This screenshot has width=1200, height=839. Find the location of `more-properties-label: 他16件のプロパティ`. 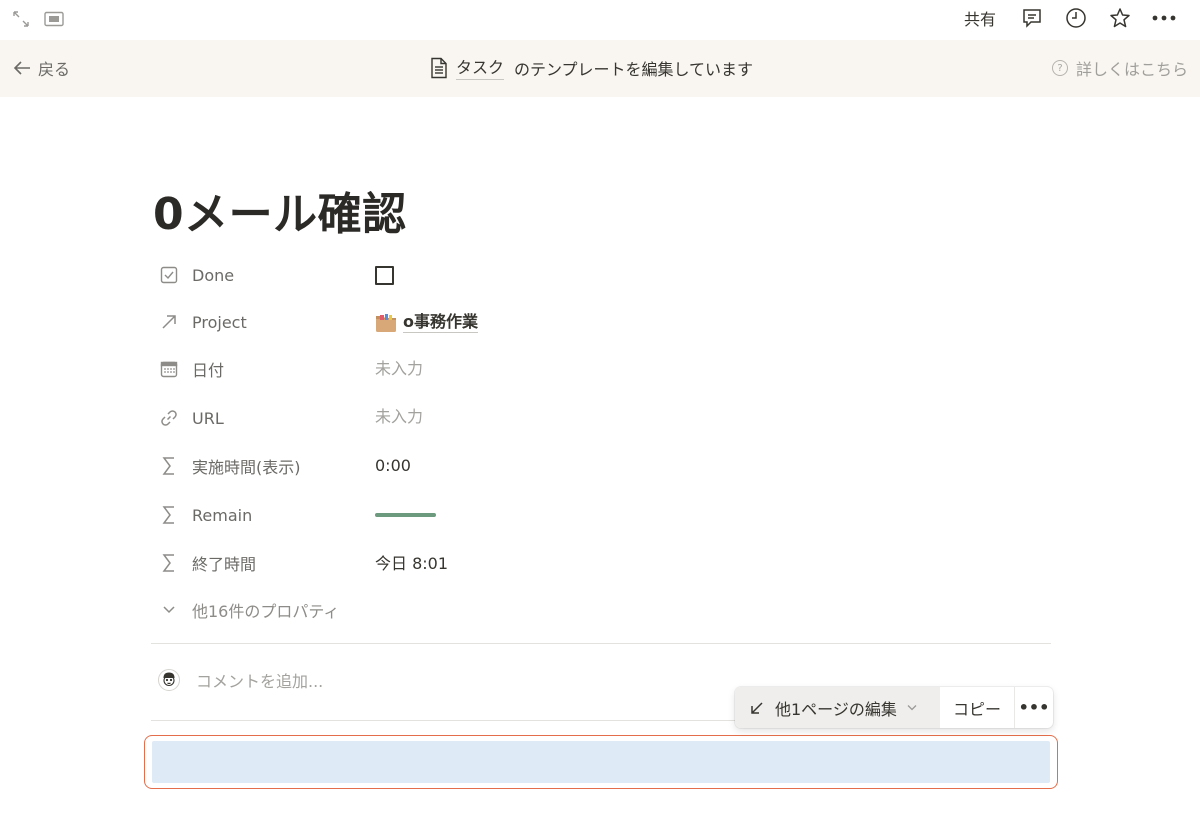

more-properties-label: 他16件のプロパティ is located at coordinates (266, 611).